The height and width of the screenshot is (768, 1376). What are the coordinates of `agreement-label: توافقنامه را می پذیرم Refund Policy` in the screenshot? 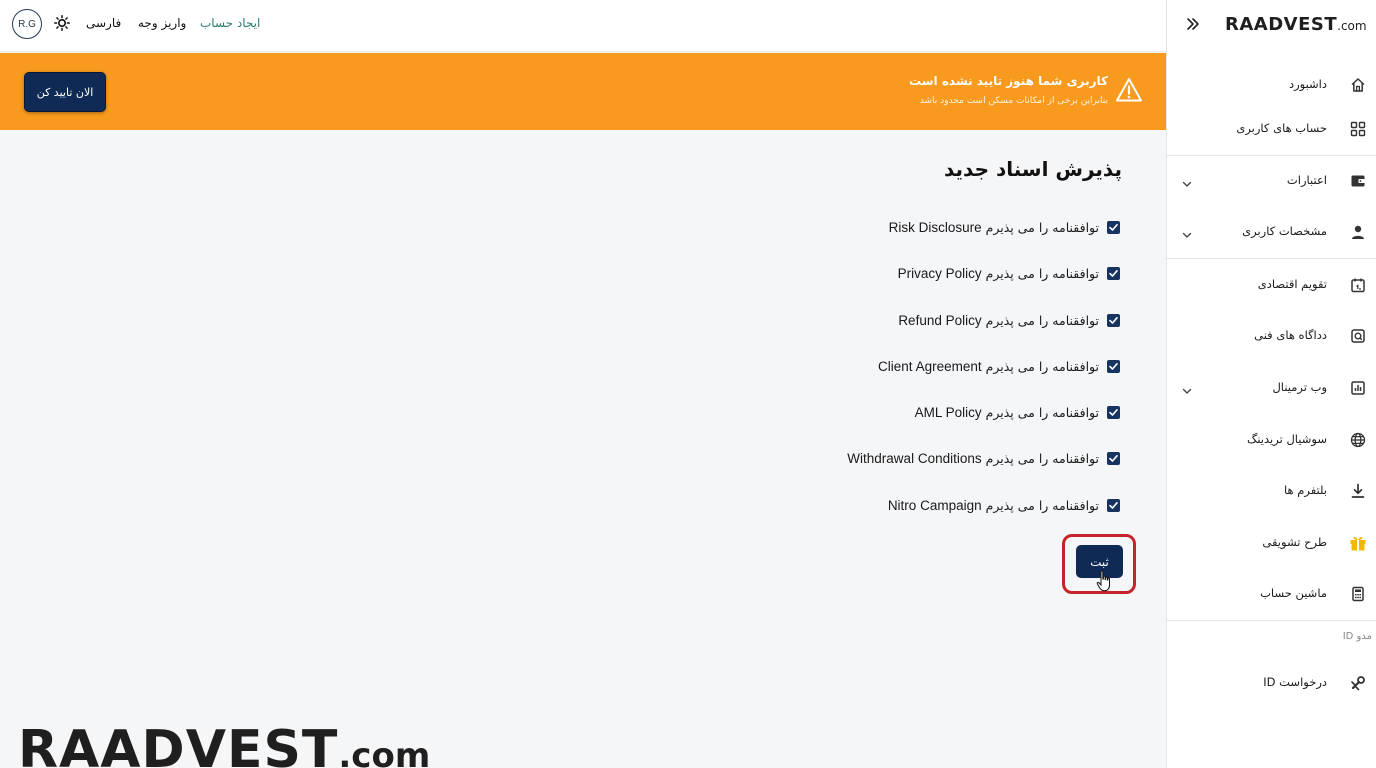 It's located at (998, 320).